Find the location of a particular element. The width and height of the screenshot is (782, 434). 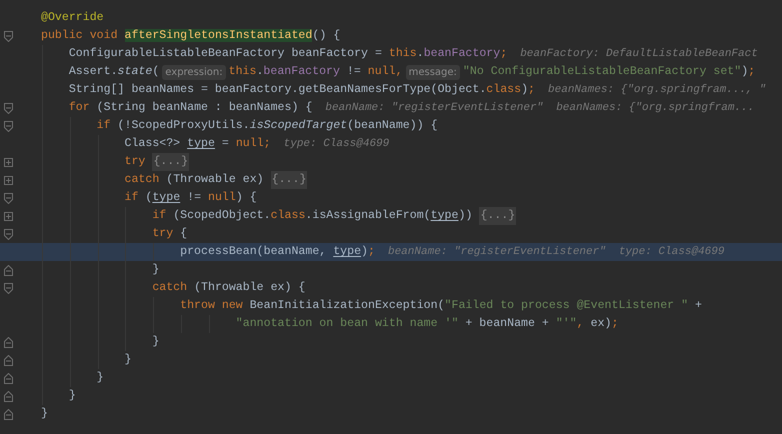

code-text: @Override is located at coordinates (72, 18).